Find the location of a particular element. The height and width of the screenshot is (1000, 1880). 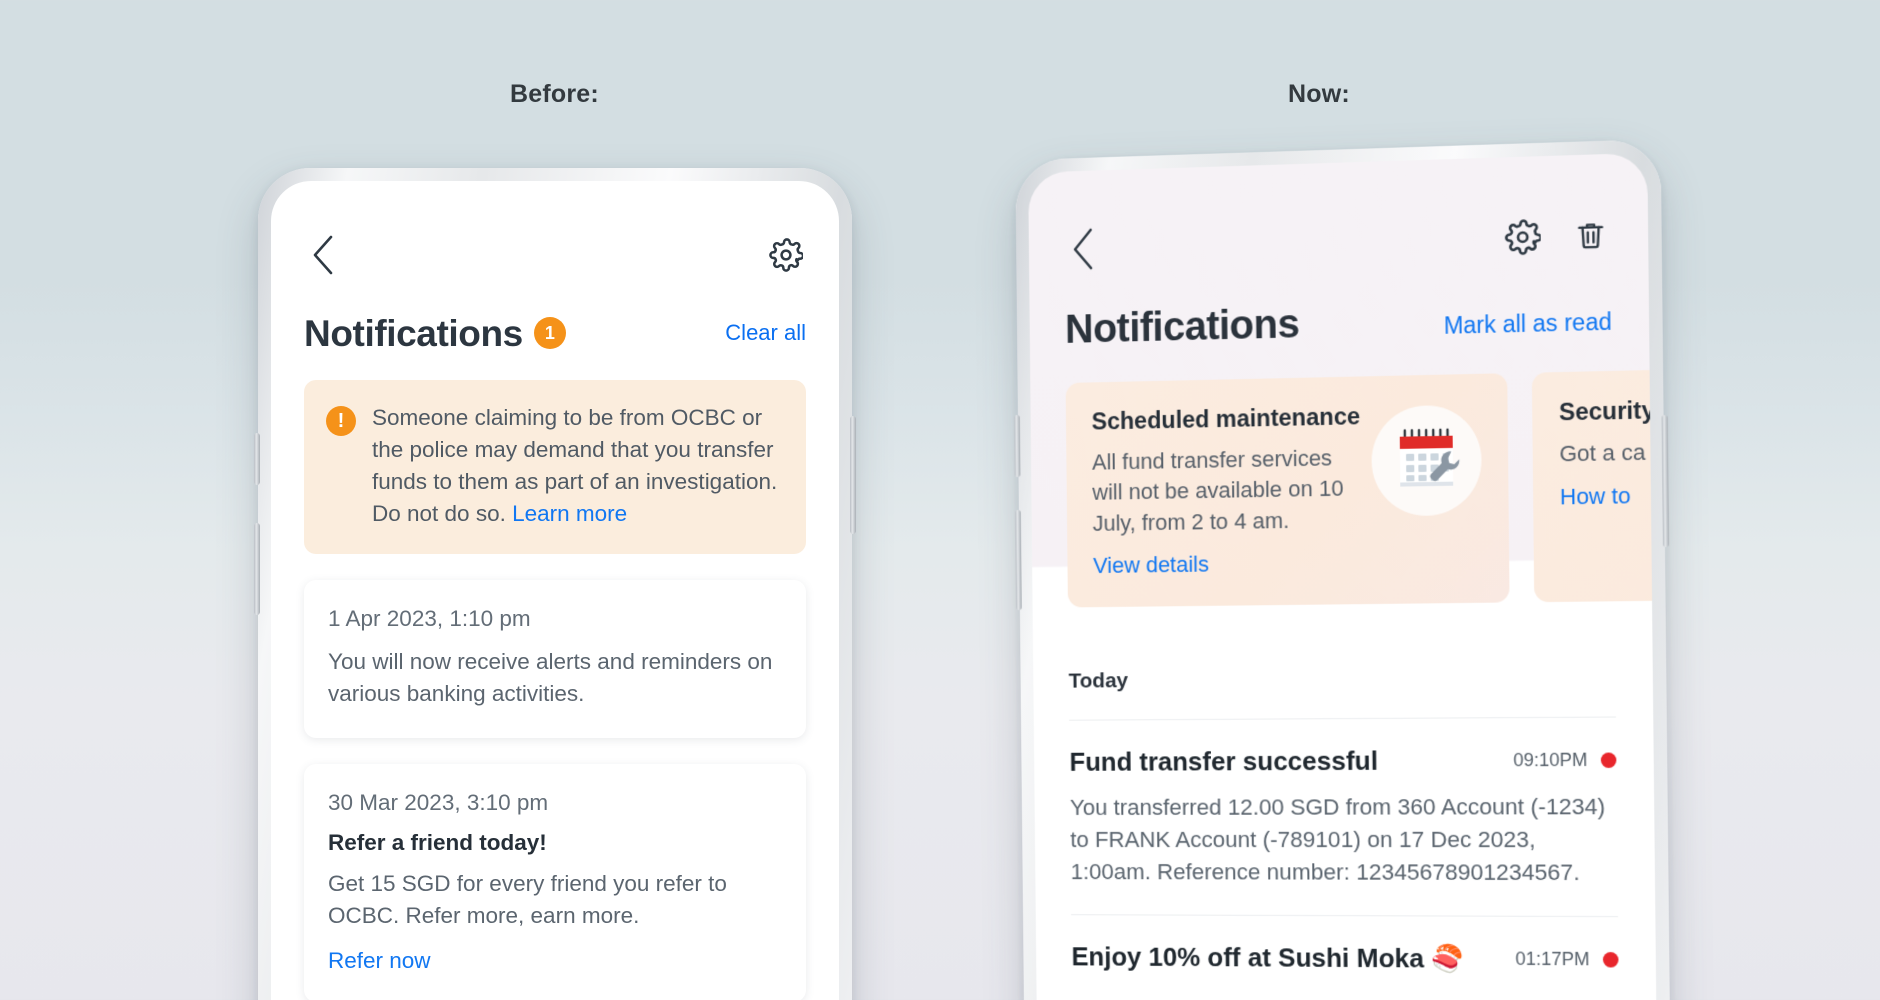

list-section-heading: Today is located at coordinates (1098, 681).